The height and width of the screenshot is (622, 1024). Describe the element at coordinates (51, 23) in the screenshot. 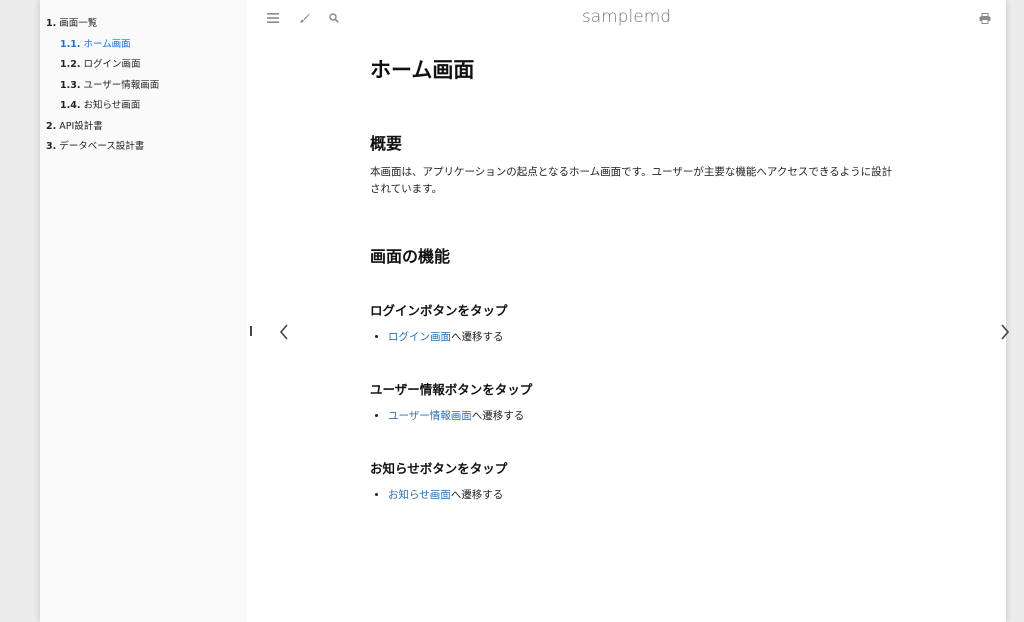

I see `chapter-number: 1.` at that location.